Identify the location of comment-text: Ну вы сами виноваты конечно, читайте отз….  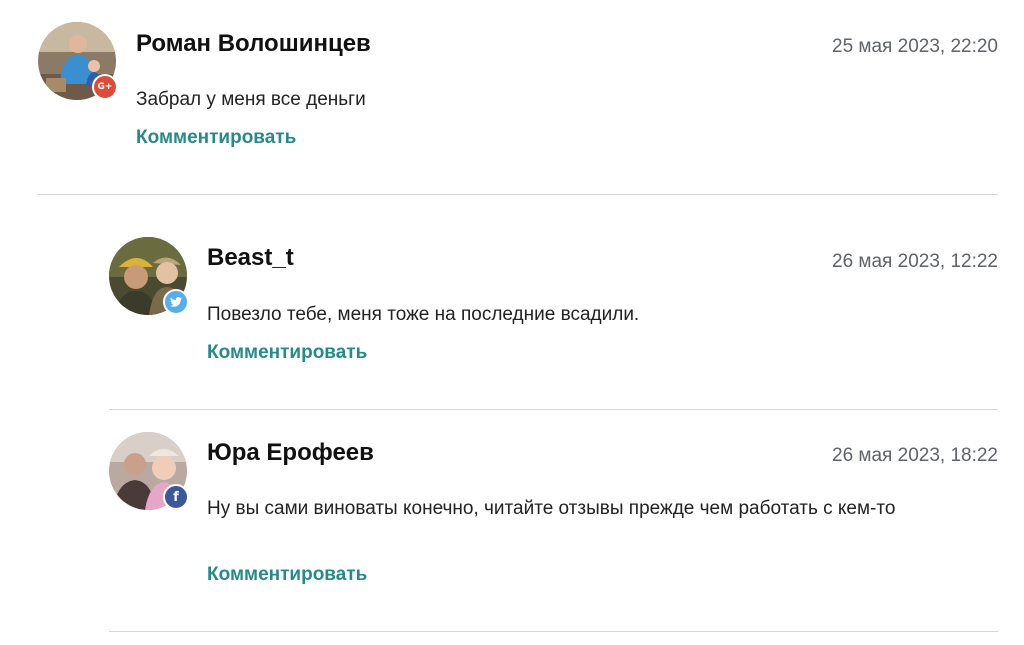
(551, 508).